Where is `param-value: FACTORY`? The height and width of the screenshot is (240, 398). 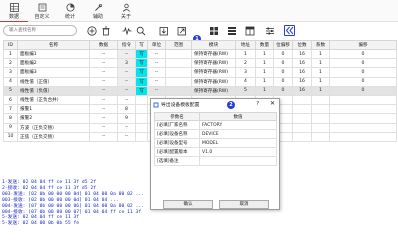
param-value: FACTORY is located at coordinates (238, 125).